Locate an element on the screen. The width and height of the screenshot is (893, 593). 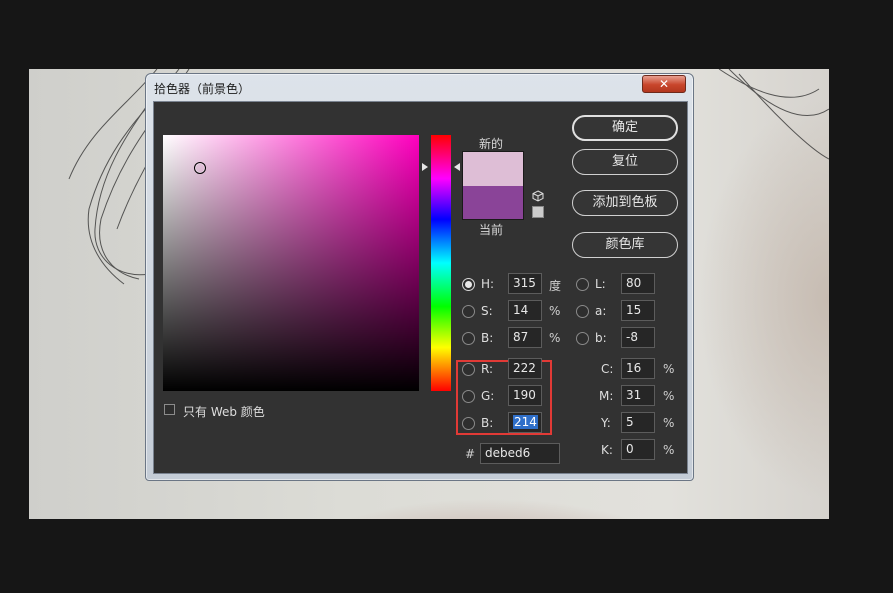
hue-label: H: is located at coordinates (488, 284).